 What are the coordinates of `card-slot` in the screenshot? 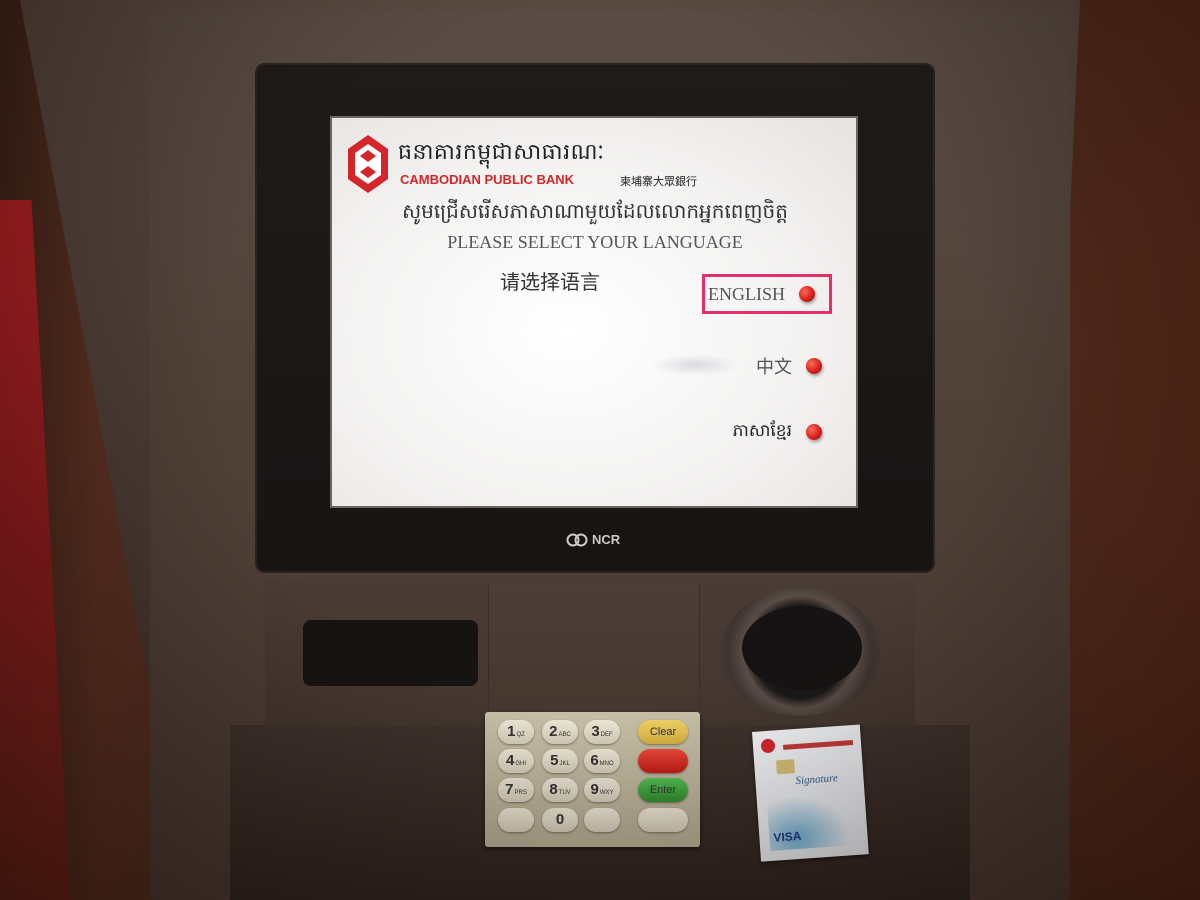 It's located at (802, 648).